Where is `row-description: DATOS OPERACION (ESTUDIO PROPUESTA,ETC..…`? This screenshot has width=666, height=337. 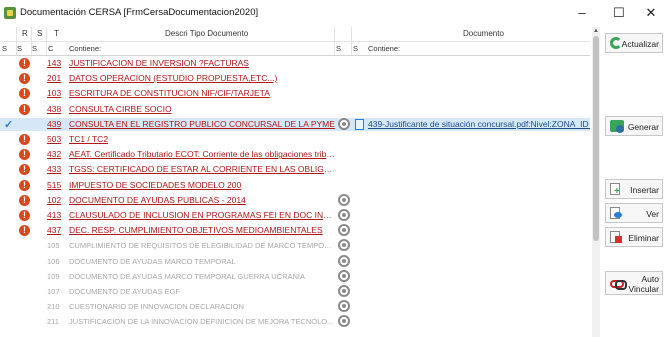 row-description: DATOS OPERACION (ESTUDIO PROPUESTA,ETC..… is located at coordinates (202, 78).